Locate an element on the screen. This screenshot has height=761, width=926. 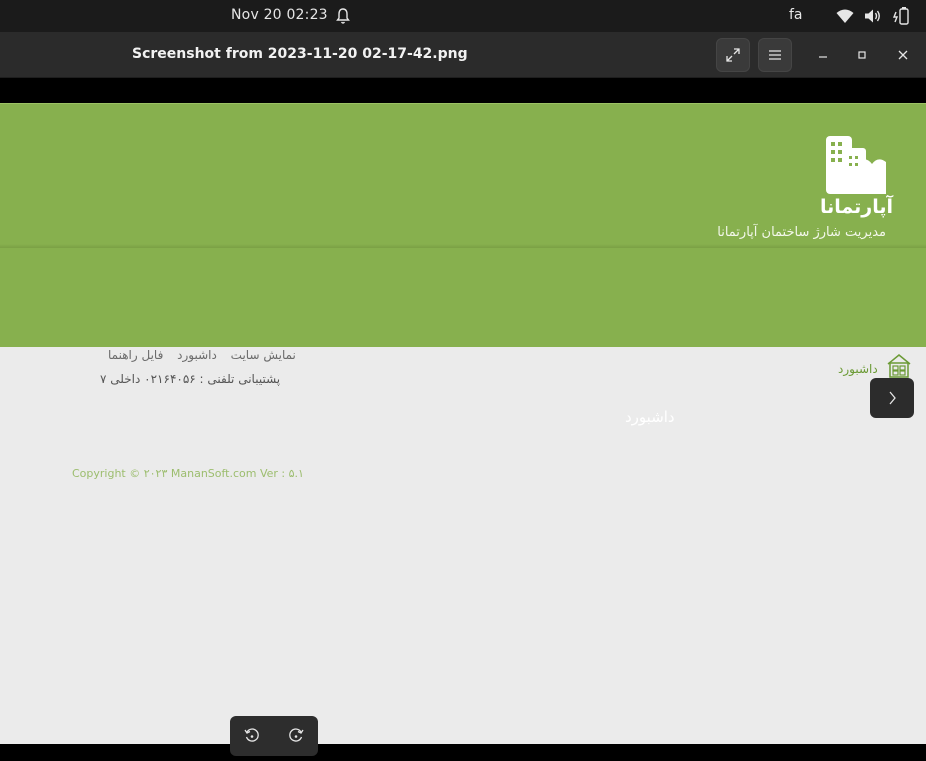
window-title: Screenshot from 2023-11-20 02-17-42.png is located at coordinates (300, 54).